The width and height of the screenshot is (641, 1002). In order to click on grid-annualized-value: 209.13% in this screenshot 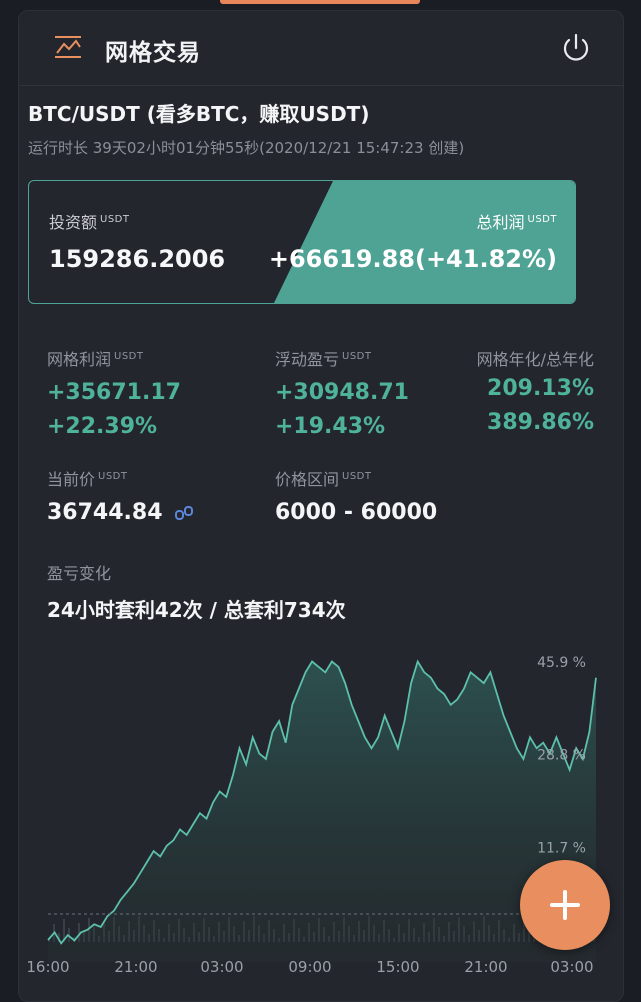, I will do `click(540, 388)`.